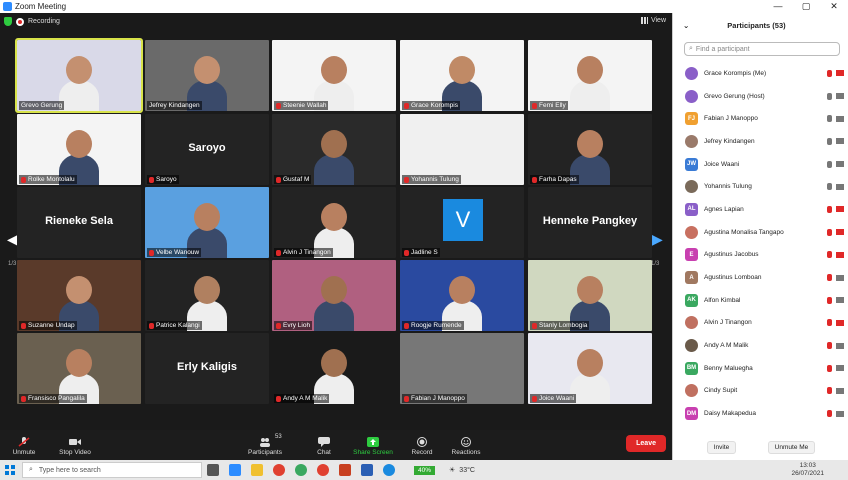 This screenshot has height=480, width=848. What do you see at coordinates (207, 295) in the screenshot?
I see `video-tile: Patrice Kalangi` at bounding box center [207, 295].